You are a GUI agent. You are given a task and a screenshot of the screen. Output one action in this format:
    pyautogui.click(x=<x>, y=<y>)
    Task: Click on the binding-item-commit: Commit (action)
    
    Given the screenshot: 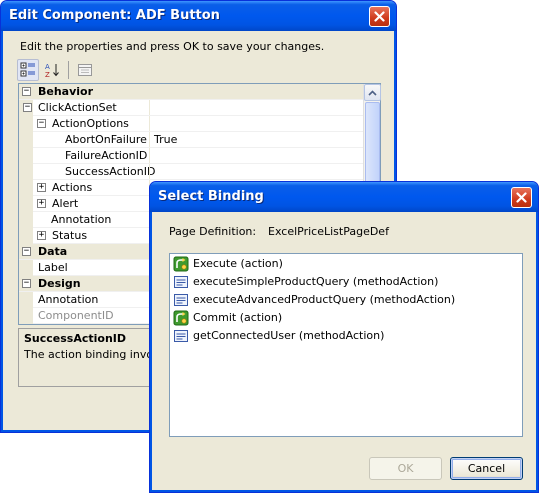 What is the action you would take?
    pyautogui.click(x=227, y=317)
    